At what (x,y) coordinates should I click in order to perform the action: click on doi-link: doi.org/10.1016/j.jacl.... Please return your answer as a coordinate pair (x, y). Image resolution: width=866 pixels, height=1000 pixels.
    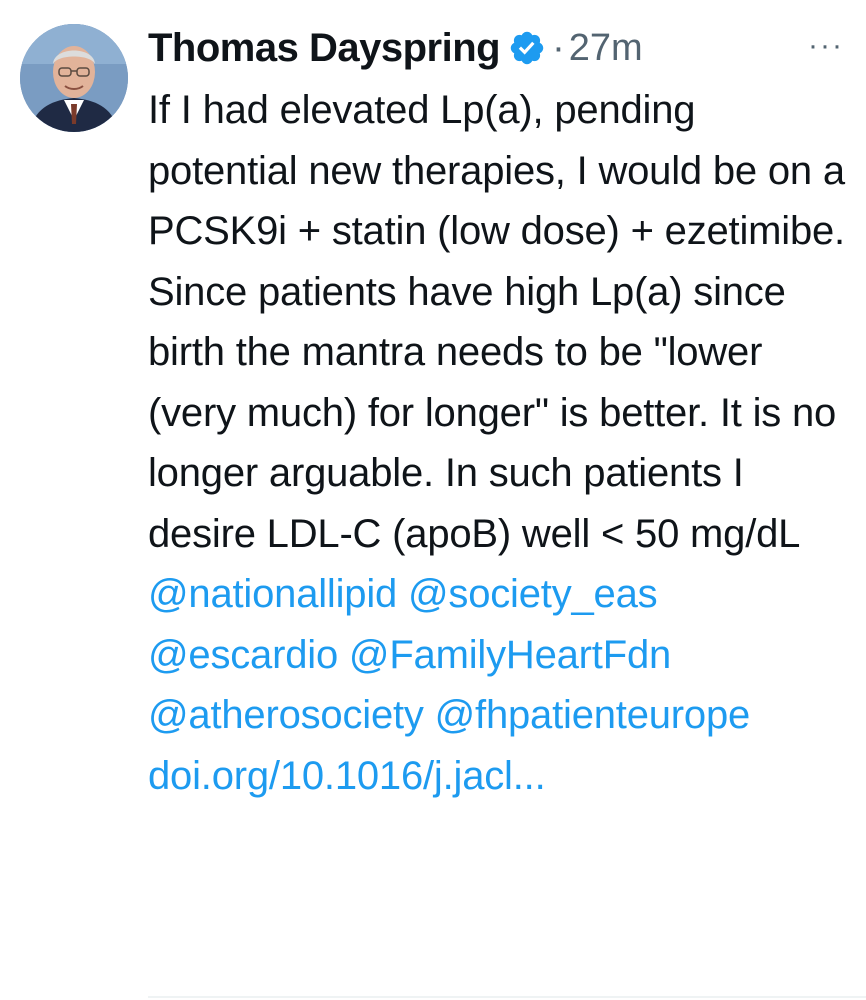
    Looking at the image, I should click on (347, 776).